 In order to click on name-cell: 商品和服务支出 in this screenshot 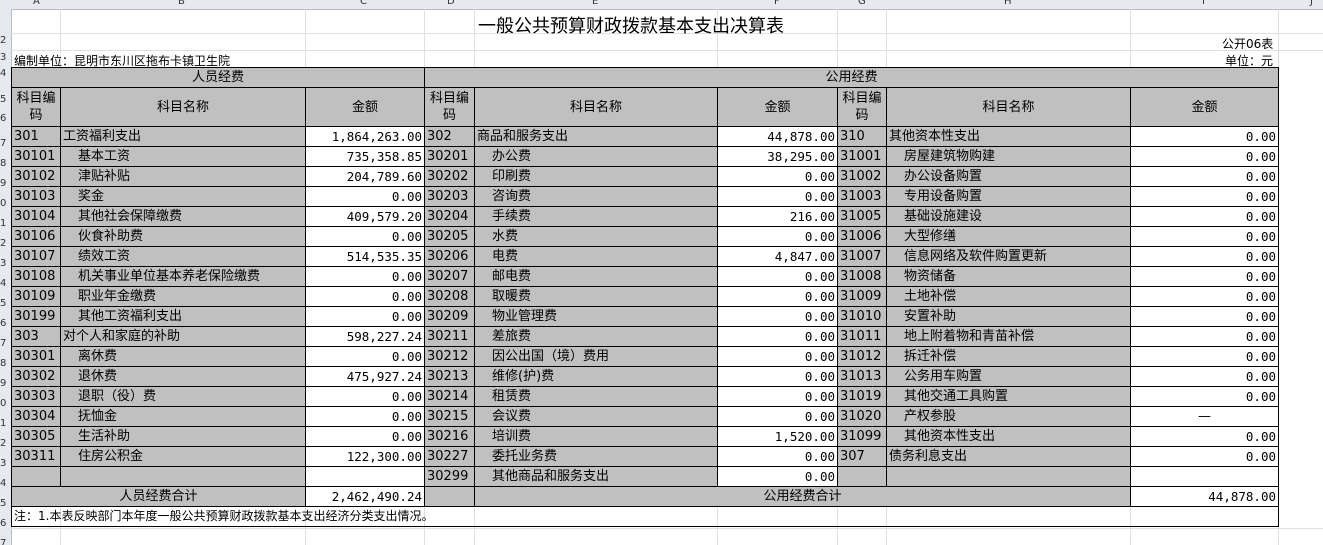, I will do `click(596, 136)`.